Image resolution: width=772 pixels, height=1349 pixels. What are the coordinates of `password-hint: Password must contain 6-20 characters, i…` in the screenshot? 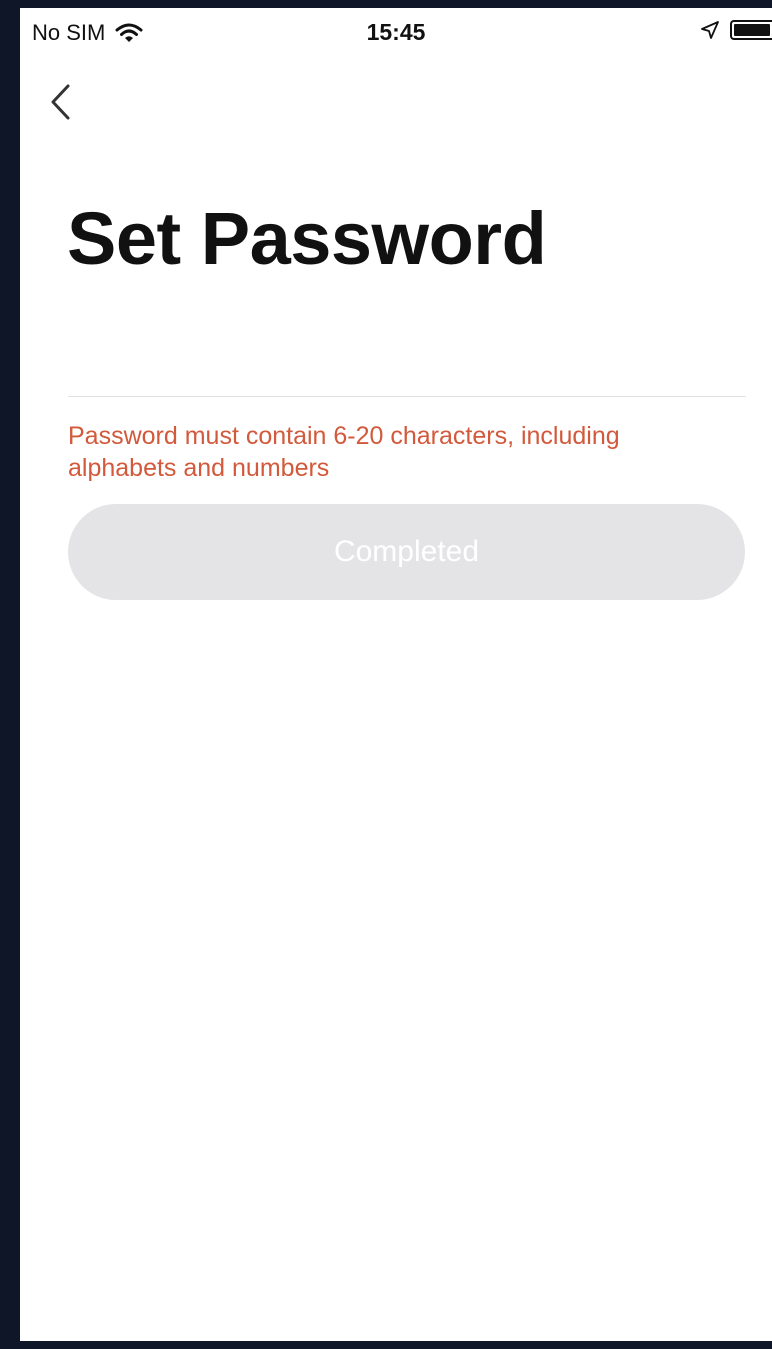 It's located at (344, 452).